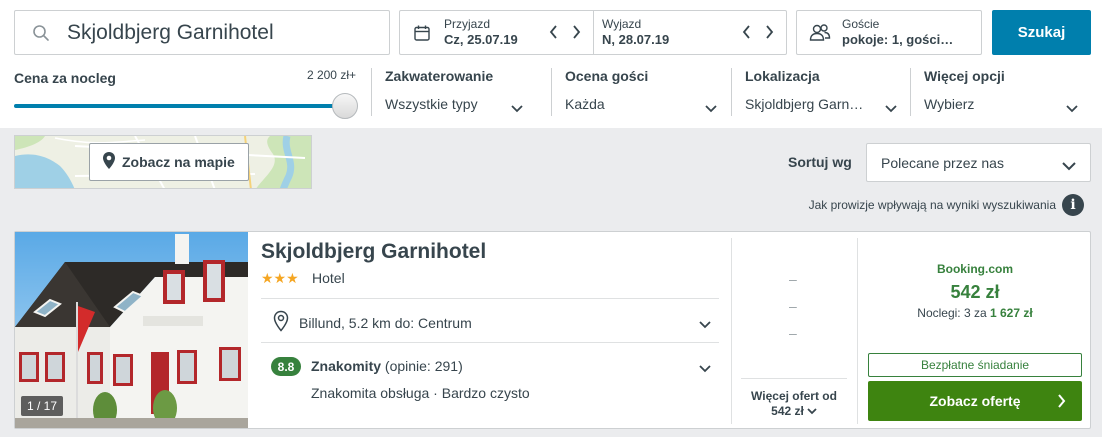  What do you see at coordinates (861, 24) in the screenshot?
I see `guests-label: Goście` at bounding box center [861, 24].